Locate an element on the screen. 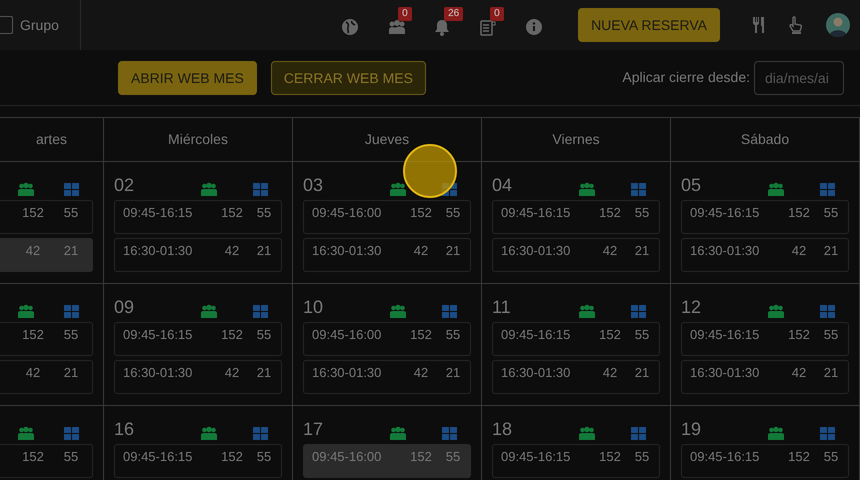 This screenshot has width=860, height=480. month-web-button: ABRIR WEB MES is located at coordinates (187, 77).